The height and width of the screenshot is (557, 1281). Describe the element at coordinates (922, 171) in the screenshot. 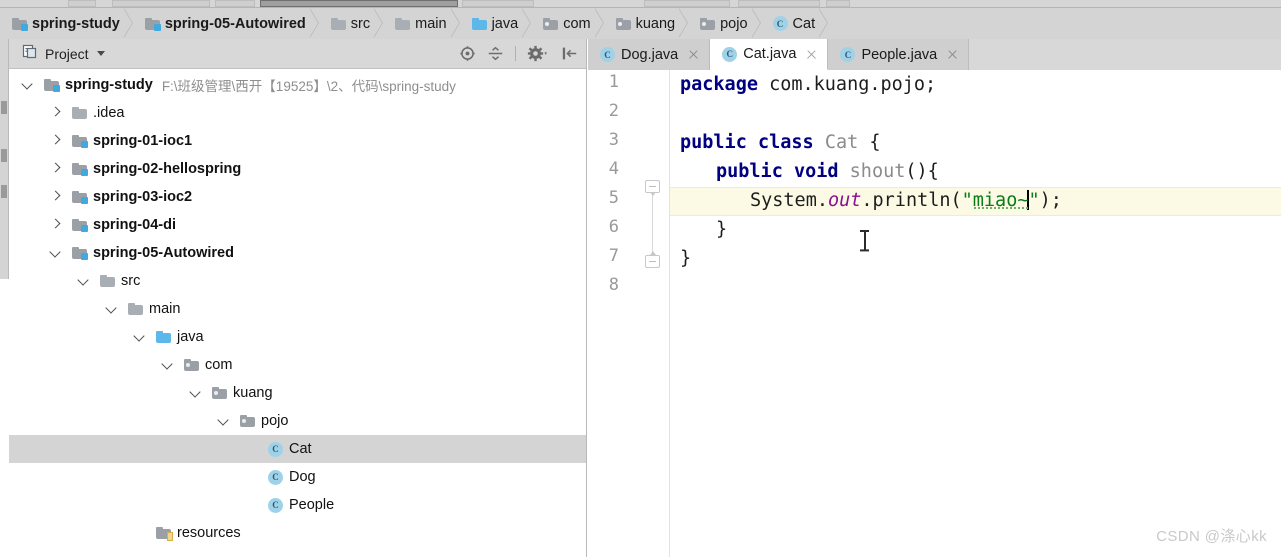

I see `method-signature-tail: (){` at that location.